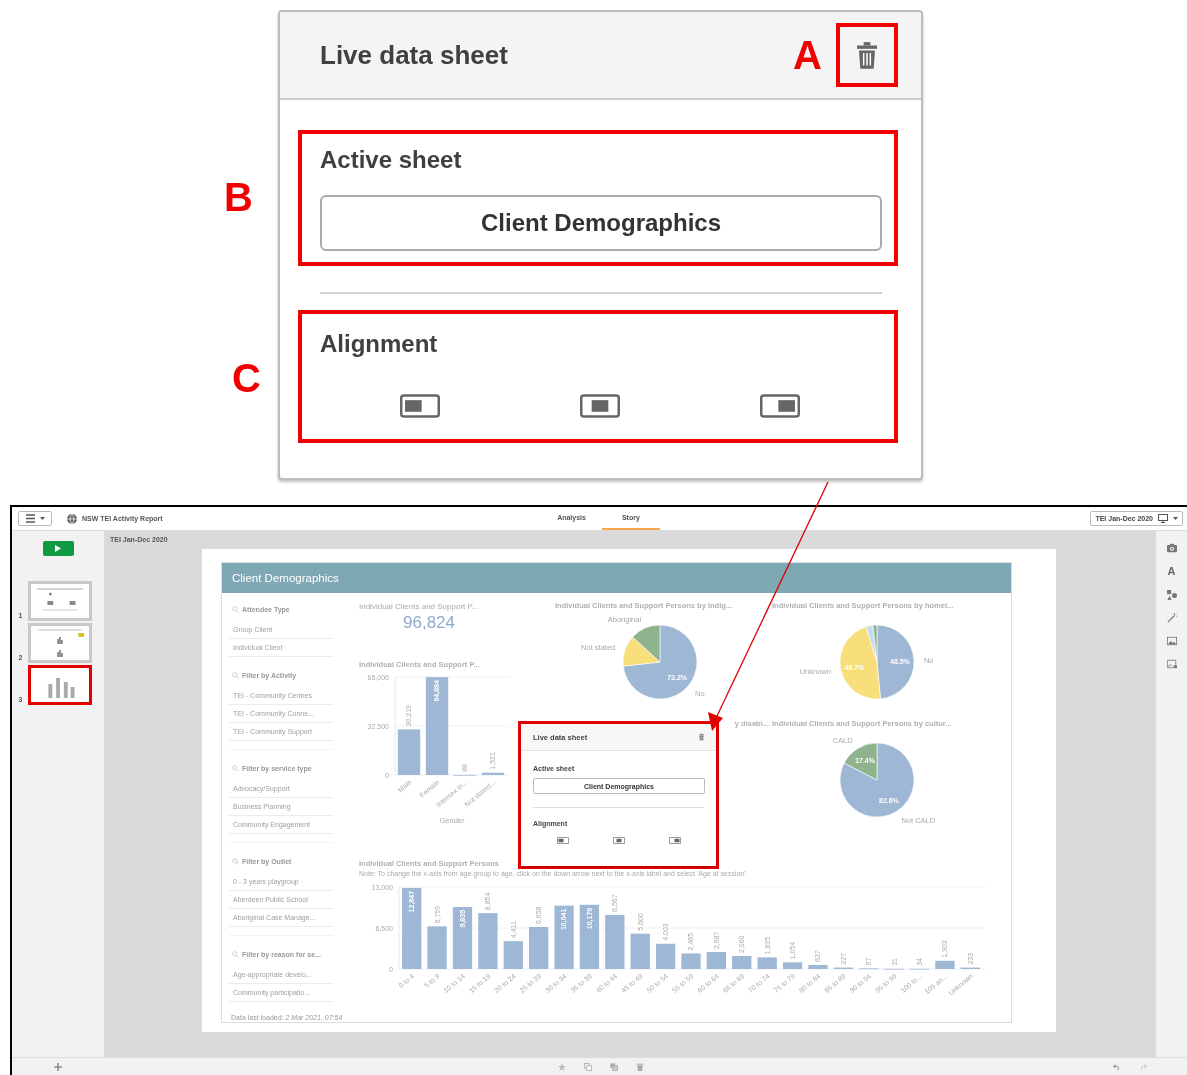 The width and height of the screenshot is (1187, 1075). Describe the element at coordinates (587, 1066) in the screenshot. I see `copy-icon` at that location.